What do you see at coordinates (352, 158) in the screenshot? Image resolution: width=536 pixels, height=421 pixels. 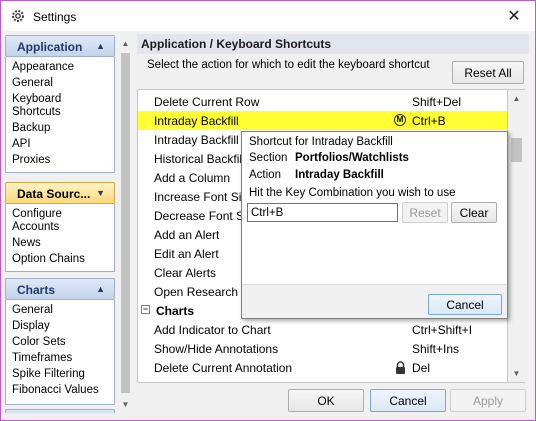 I see `section-value: Portfolios/Watchlists` at bounding box center [352, 158].